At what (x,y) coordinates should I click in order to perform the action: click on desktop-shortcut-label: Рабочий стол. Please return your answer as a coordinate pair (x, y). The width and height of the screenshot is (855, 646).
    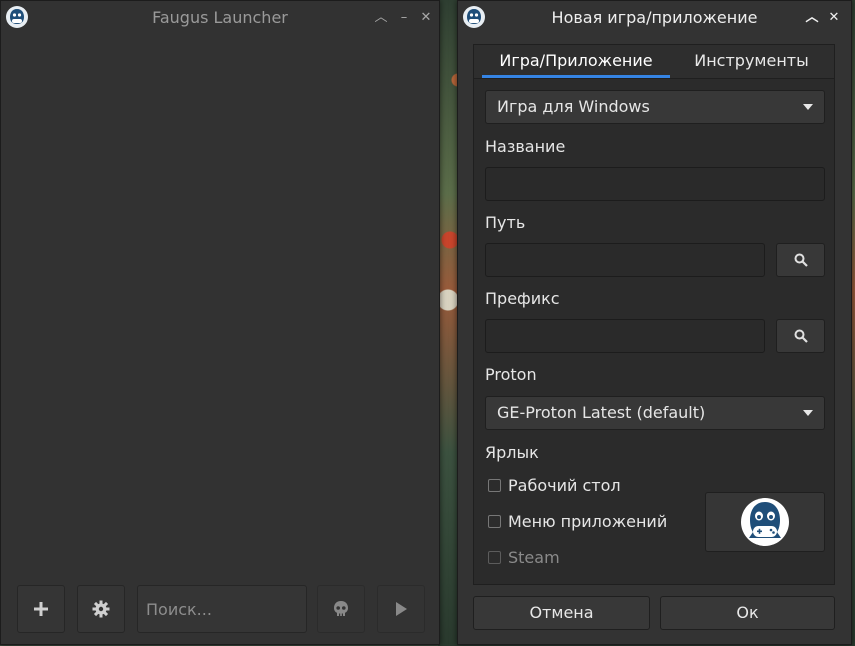
    Looking at the image, I should click on (564, 485).